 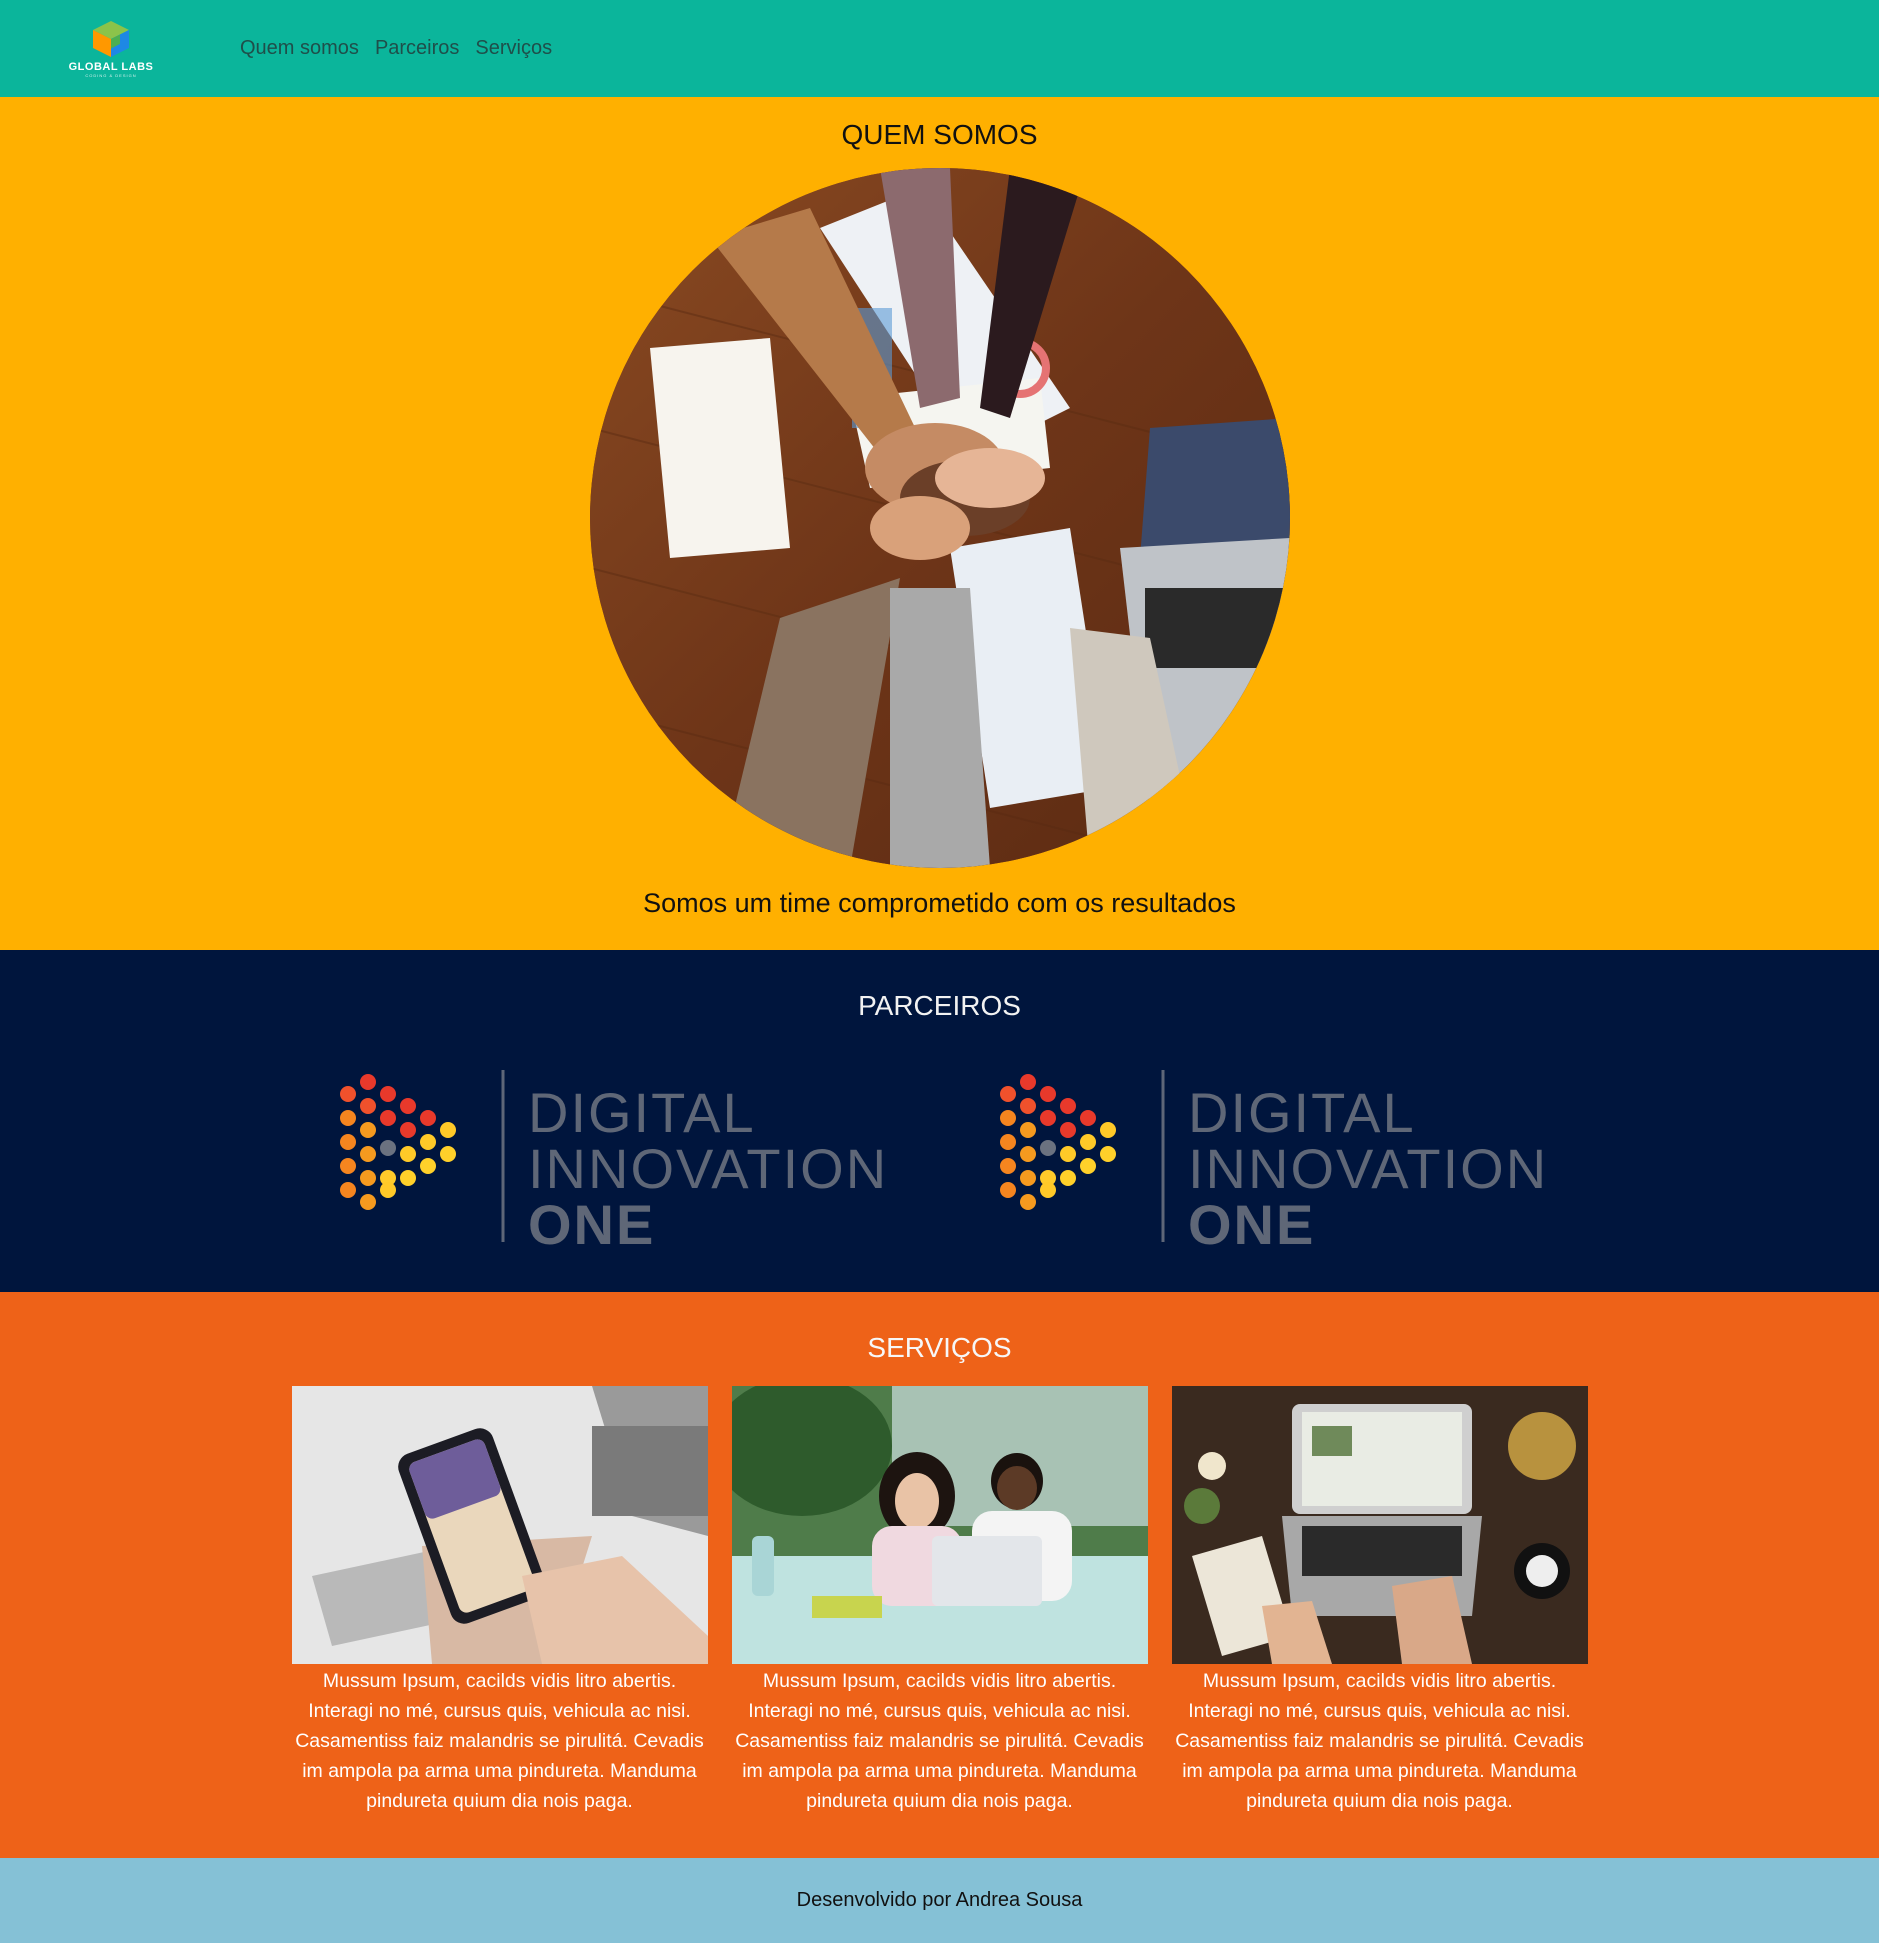 What do you see at coordinates (939, 1005) in the screenshot?
I see `partners-title: PARCEIROS` at bounding box center [939, 1005].